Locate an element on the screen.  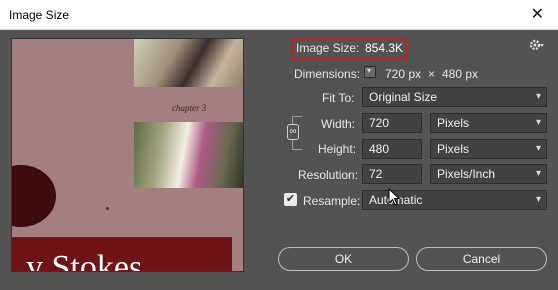
width-unit-value: Pixels is located at coordinates (453, 123).